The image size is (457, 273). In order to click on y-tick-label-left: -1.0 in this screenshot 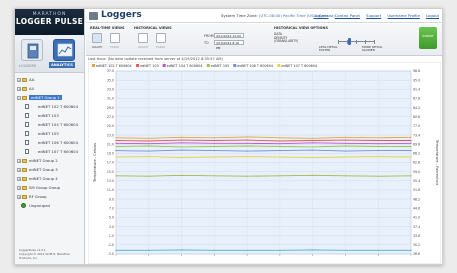, I will do `click(111, 245)`.